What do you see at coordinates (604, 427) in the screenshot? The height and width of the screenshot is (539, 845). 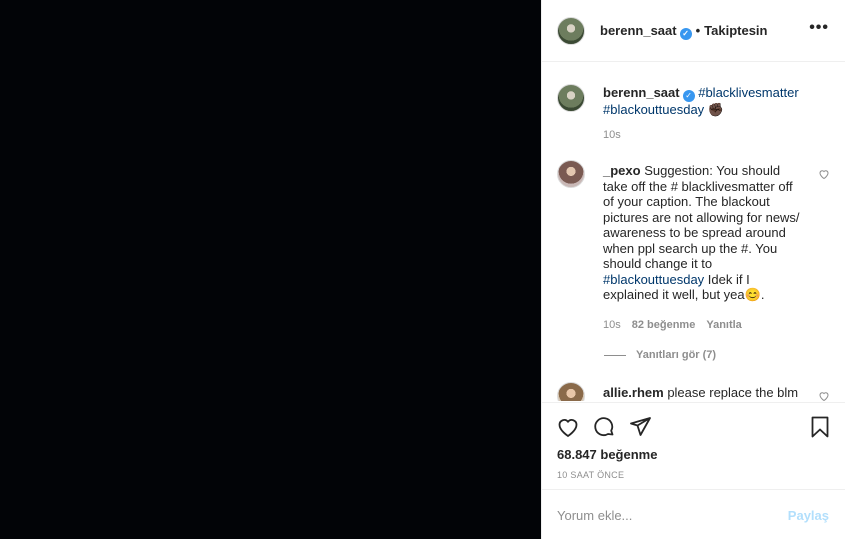 I see `comment-bubble-icon` at bounding box center [604, 427].